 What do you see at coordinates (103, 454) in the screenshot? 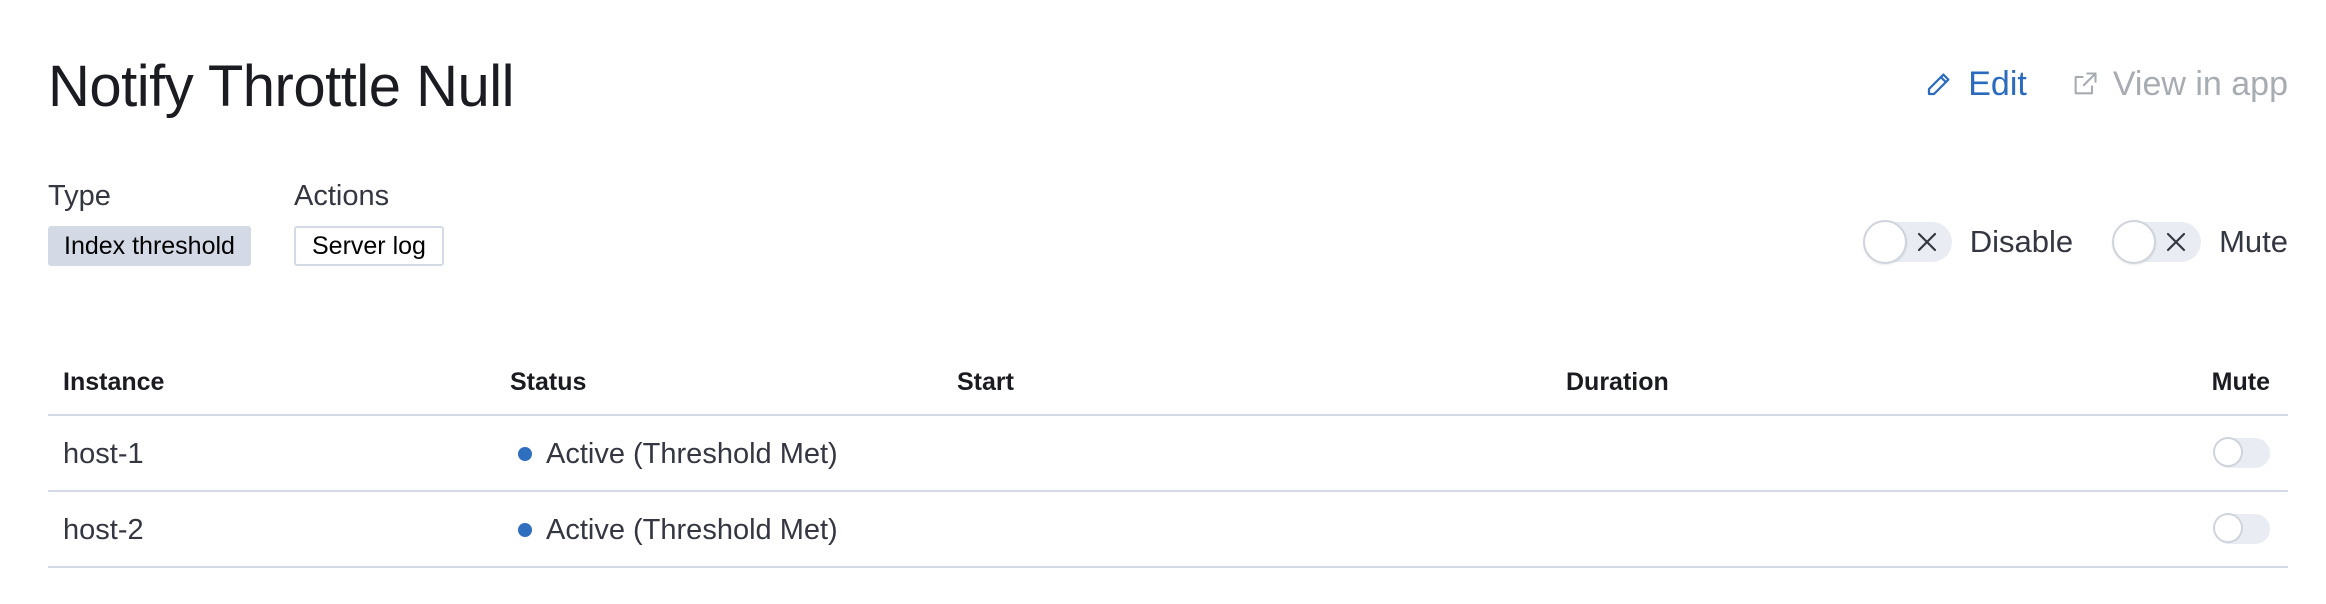
I see `instance-cell: host-1` at bounding box center [103, 454].